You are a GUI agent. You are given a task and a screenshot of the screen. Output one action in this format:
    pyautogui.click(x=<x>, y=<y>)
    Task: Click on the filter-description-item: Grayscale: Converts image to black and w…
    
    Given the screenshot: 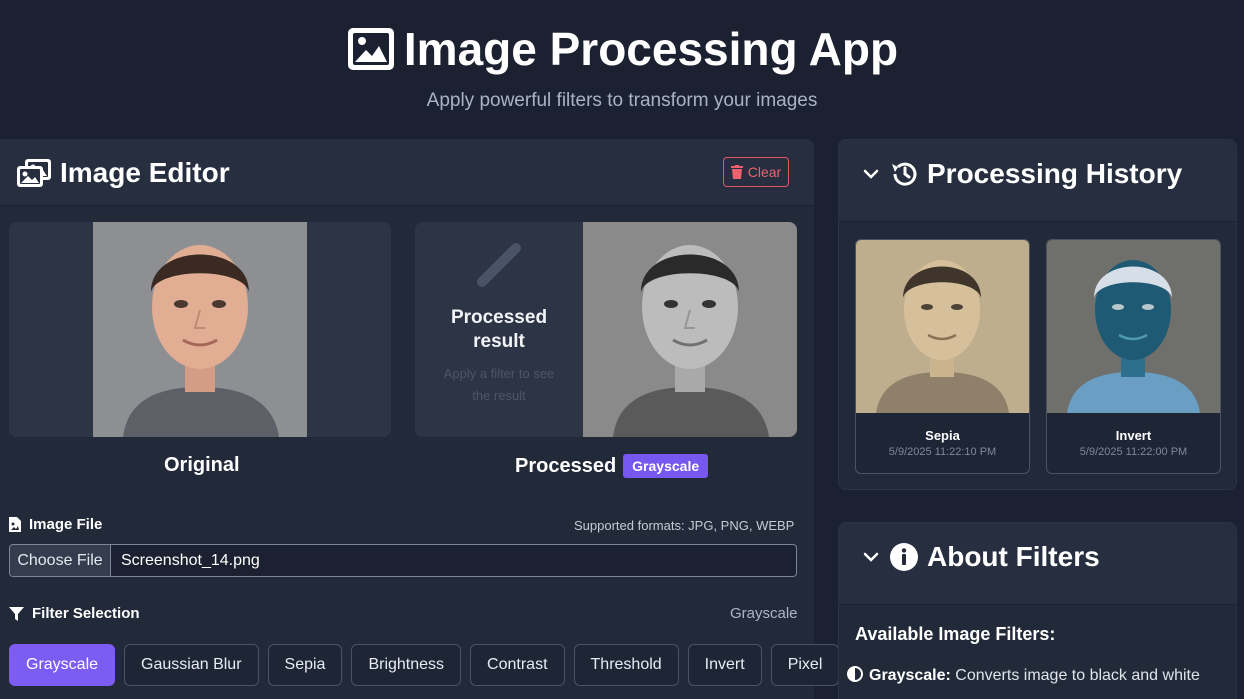 What is the action you would take?
    pyautogui.click(x=1029, y=676)
    